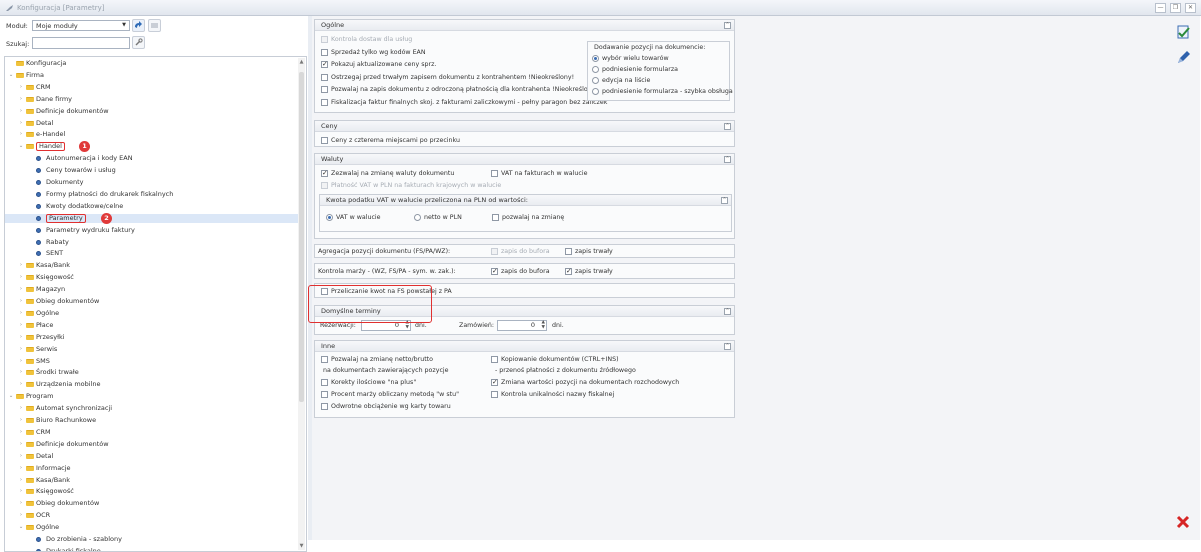 This screenshot has height=552, width=1201. Describe the element at coordinates (152, 313) in the screenshot. I see `tree-item: › Ogólne` at that location.